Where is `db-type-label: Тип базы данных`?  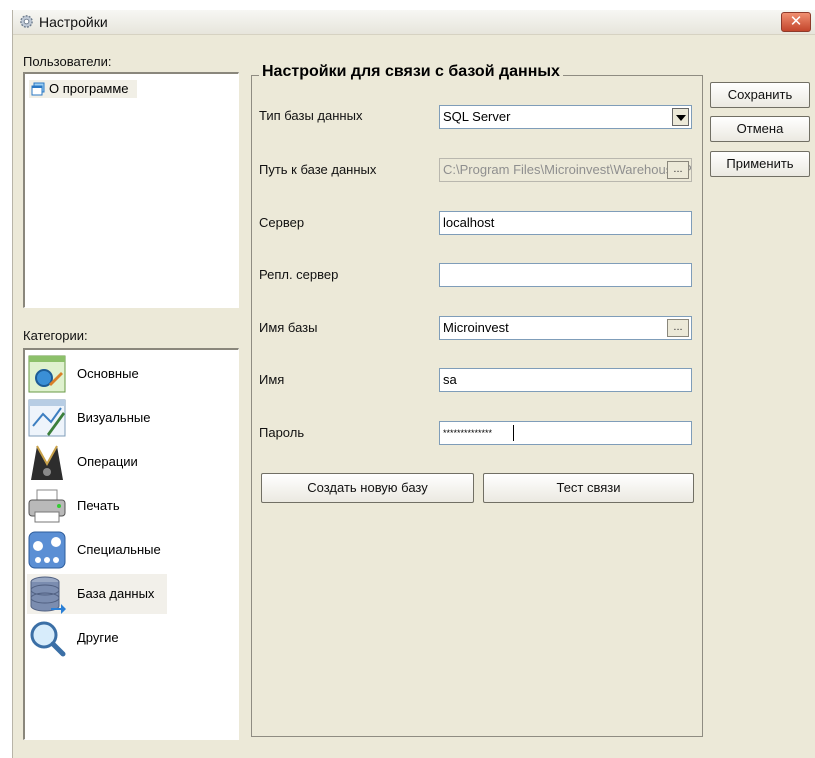 db-type-label: Тип базы данных is located at coordinates (311, 115).